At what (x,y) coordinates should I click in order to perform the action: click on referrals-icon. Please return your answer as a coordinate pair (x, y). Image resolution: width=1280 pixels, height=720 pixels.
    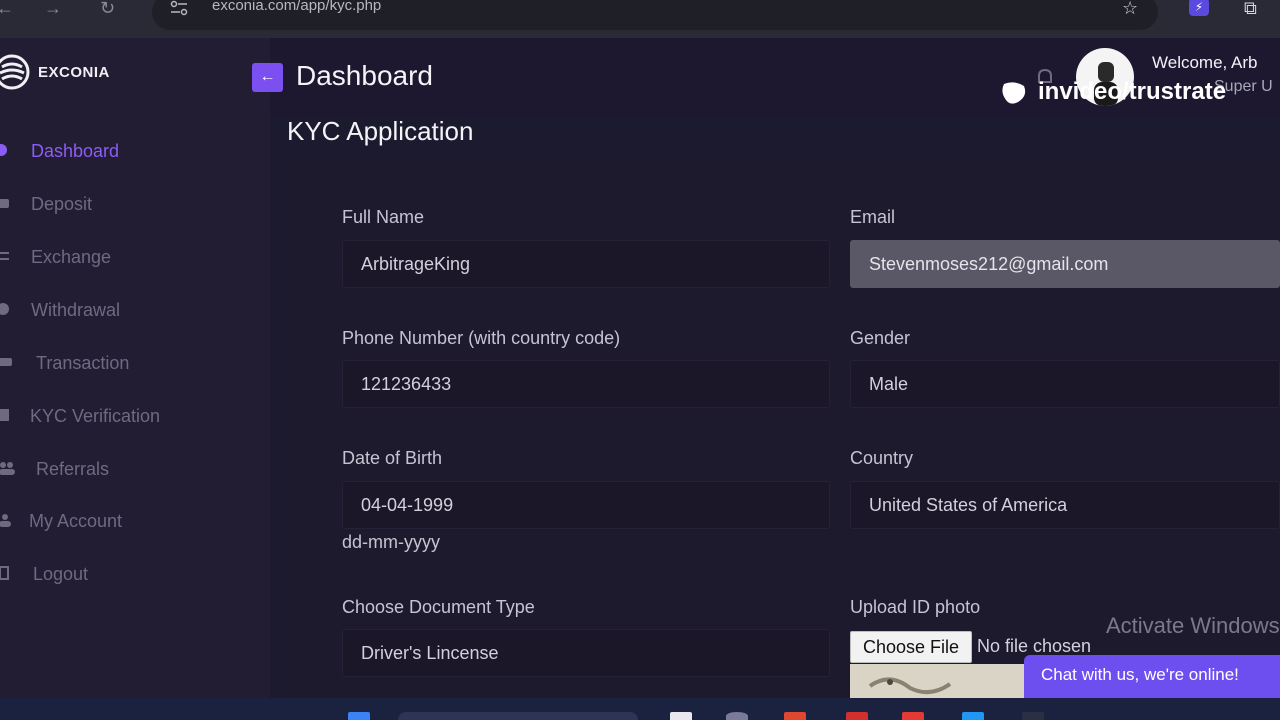
    Looking at the image, I should click on (7, 468).